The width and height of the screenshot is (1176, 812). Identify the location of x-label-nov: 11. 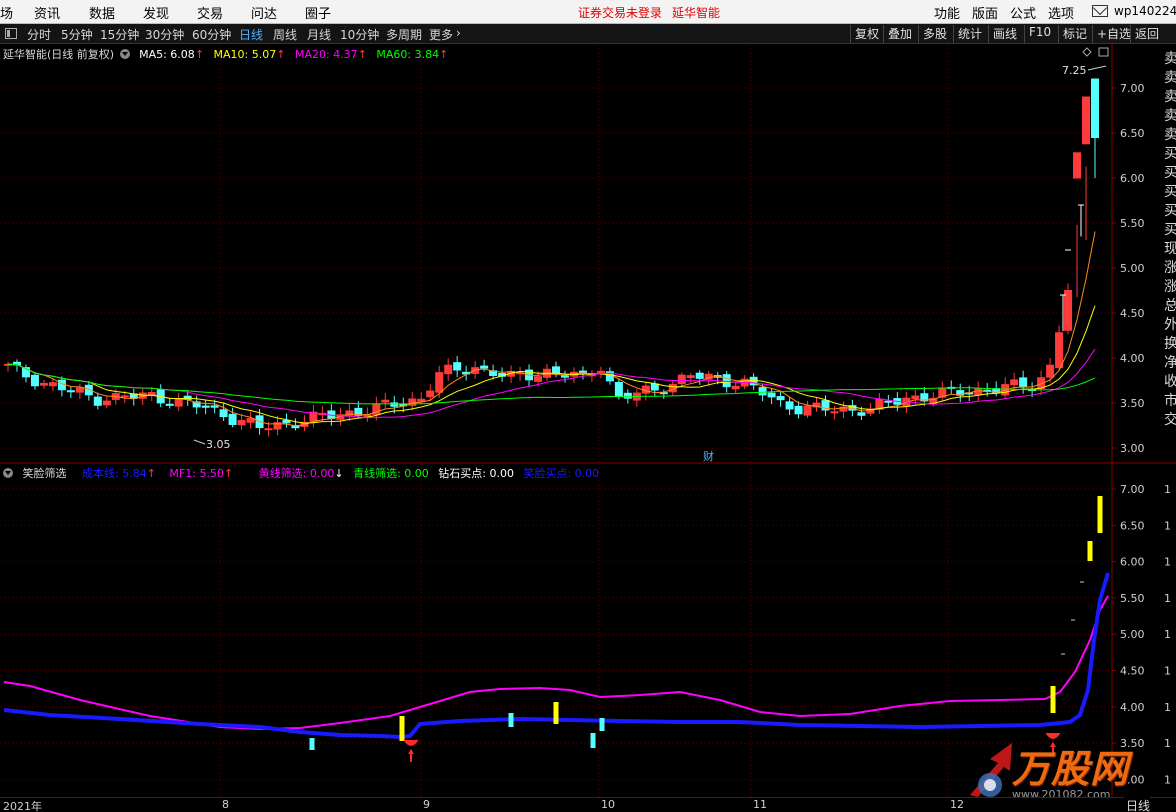
(760, 804).